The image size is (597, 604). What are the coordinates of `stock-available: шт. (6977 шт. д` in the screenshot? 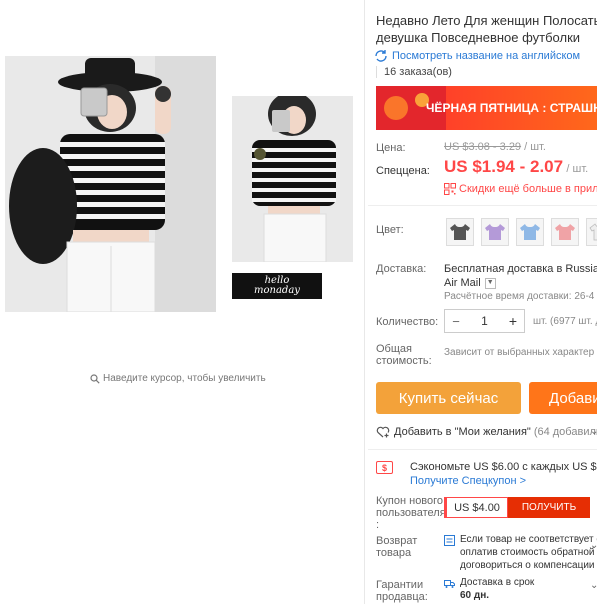 It's located at (565, 321).